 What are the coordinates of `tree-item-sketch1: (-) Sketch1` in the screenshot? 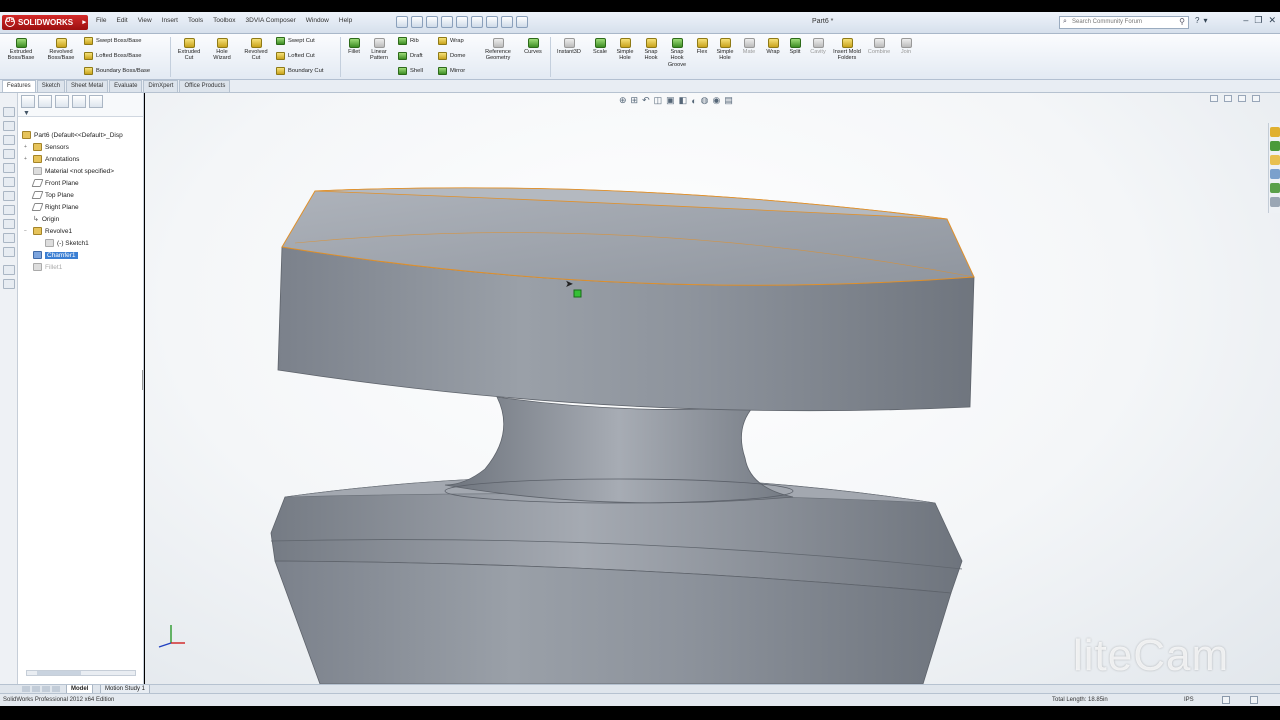 It's located at (62, 243).